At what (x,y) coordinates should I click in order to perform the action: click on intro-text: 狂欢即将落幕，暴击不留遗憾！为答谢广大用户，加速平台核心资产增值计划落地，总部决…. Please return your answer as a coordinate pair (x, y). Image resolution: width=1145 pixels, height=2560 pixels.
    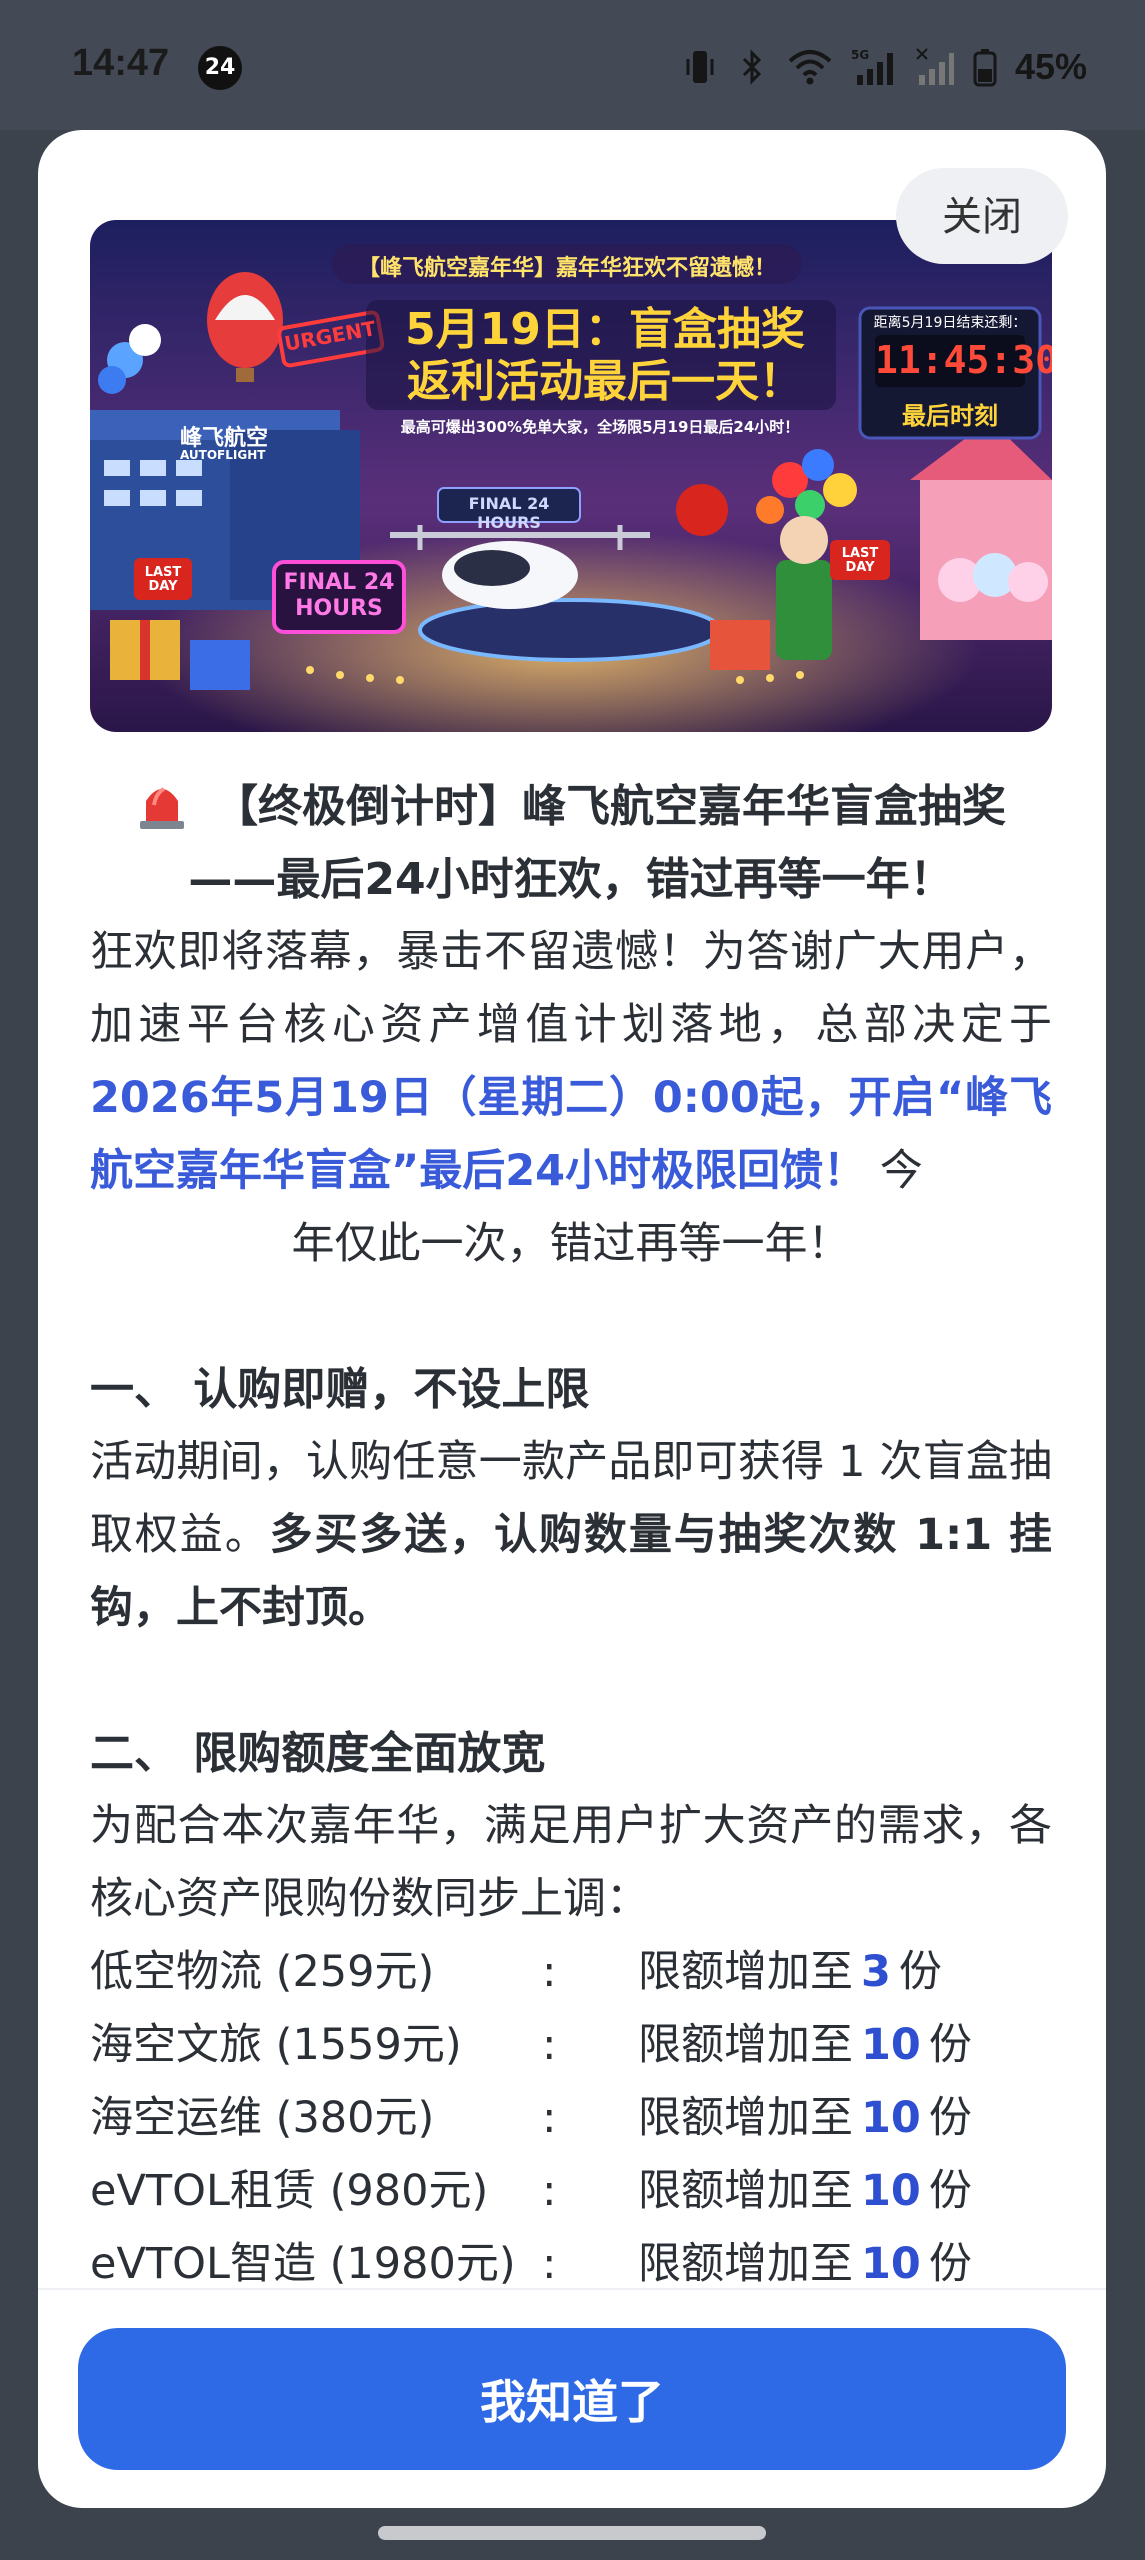
    Looking at the image, I should click on (571, 988).